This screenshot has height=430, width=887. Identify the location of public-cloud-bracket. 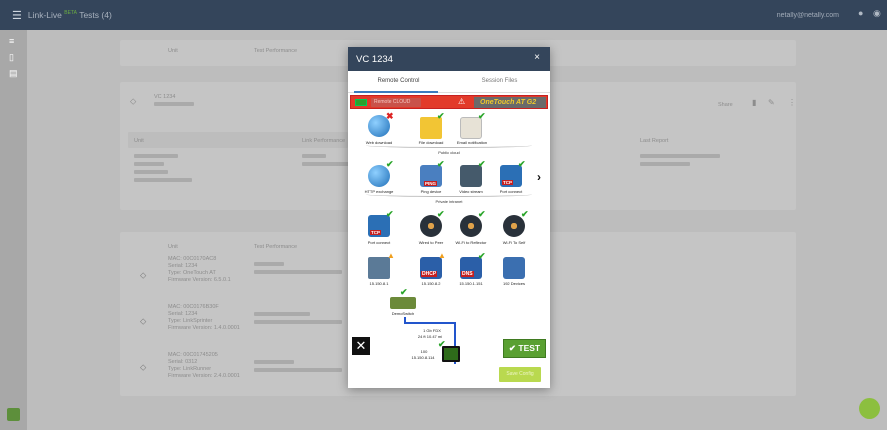
(449, 145).